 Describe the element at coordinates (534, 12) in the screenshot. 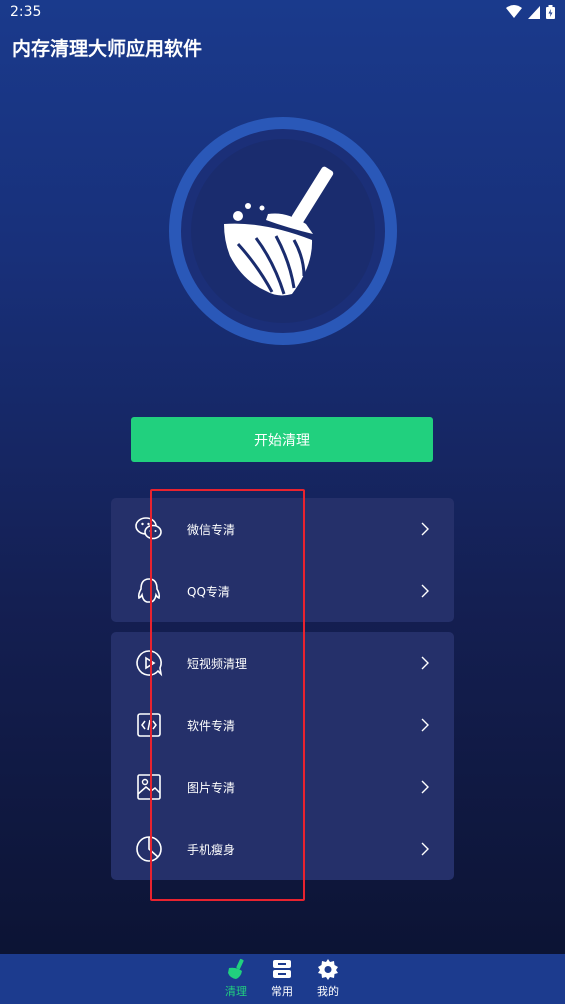

I see `signal-icon` at that location.